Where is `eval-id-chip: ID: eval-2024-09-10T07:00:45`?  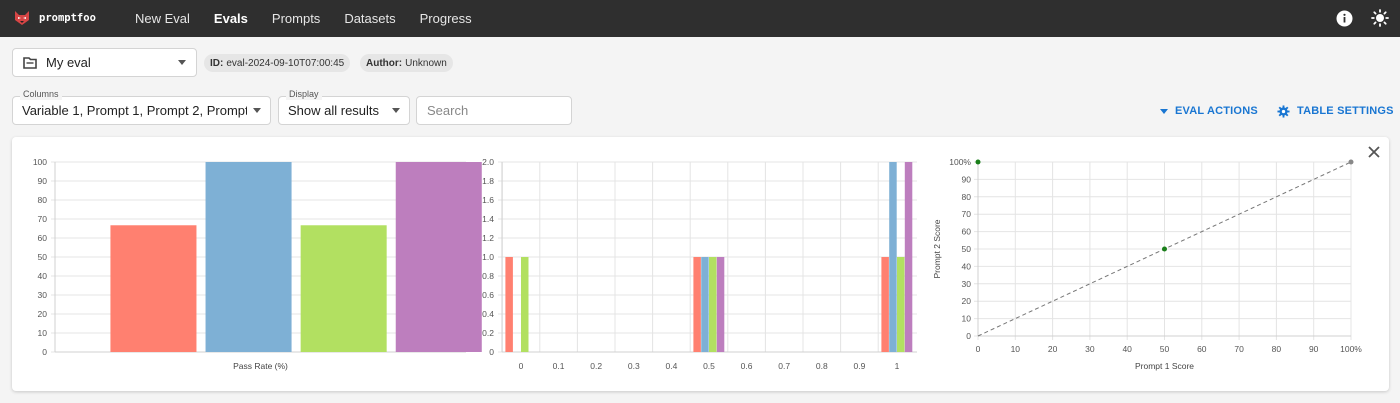 eval-id-chip: ID: eval-2024-09-10T07:00:45 is located at coordinates (277, 63).